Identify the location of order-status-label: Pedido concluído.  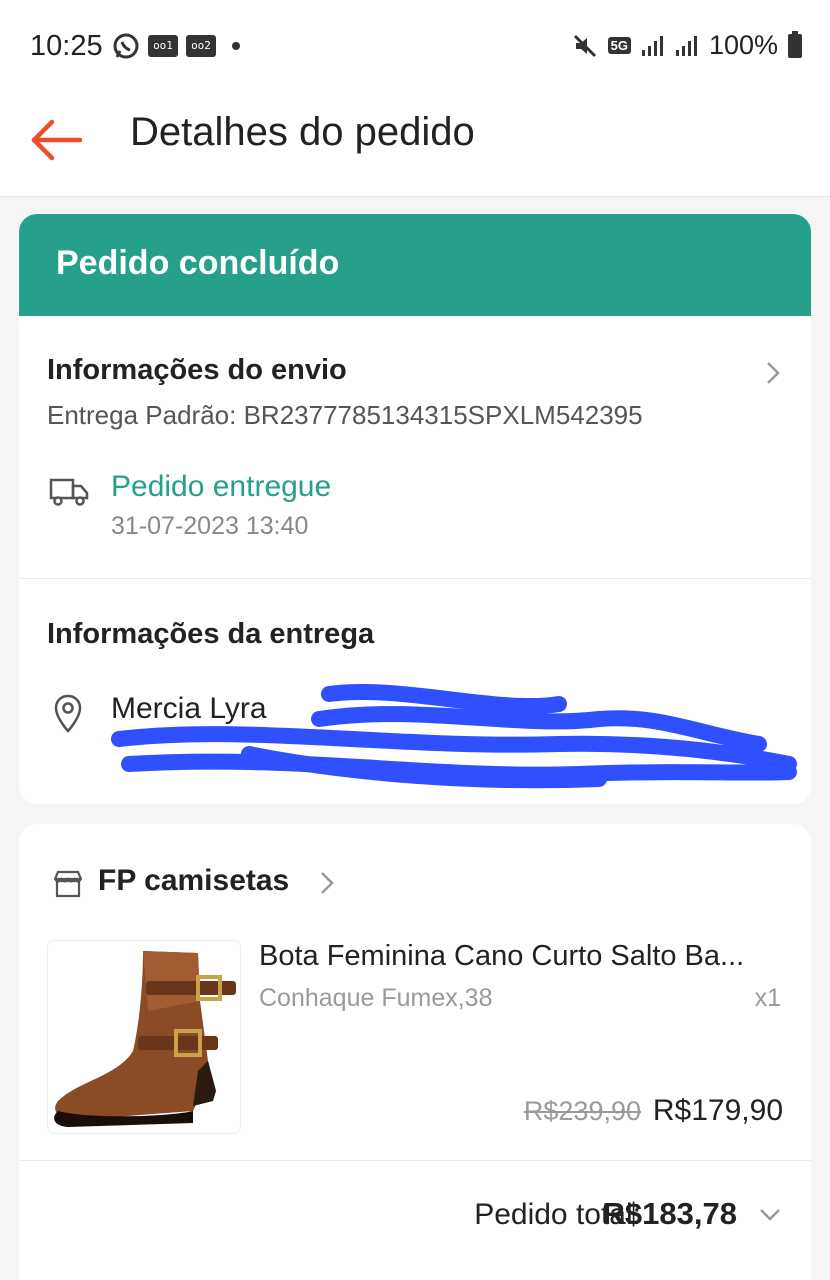
(198, 263).